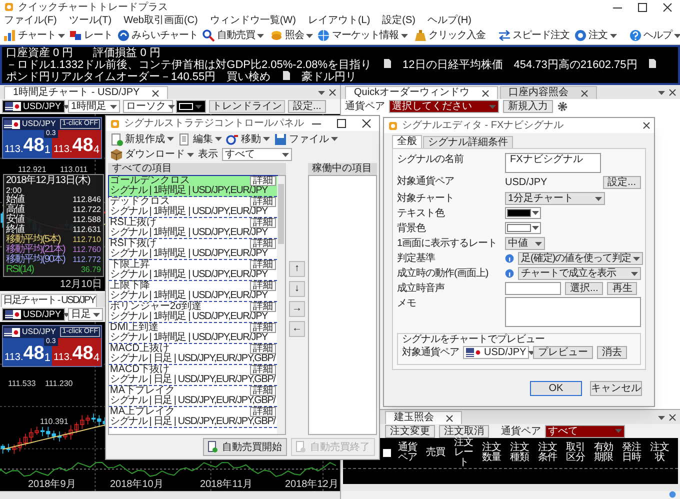  What do you see at coordinates (362, 36) in the screenshot?
I see `toolbar-button: マーケット情報` at bounding box center [362, 36].